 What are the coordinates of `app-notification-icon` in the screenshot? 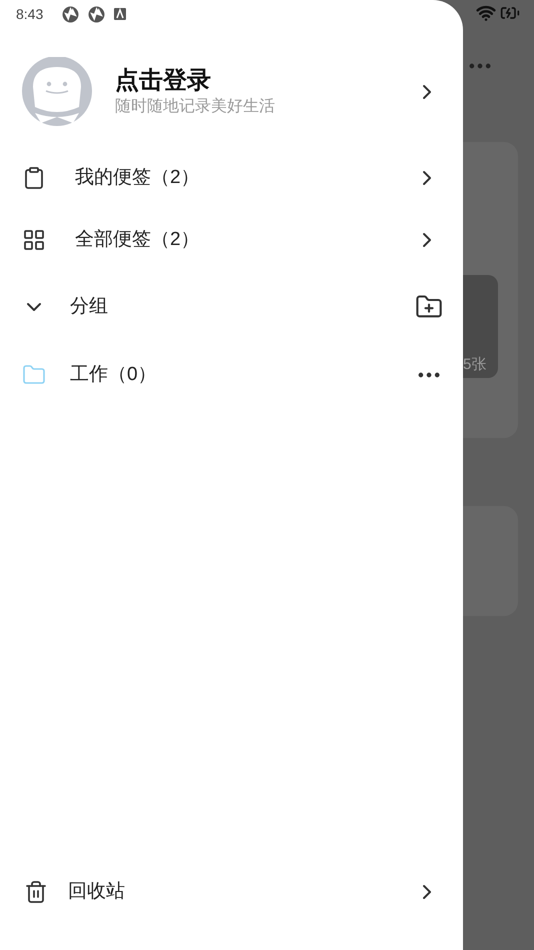 It's located at (120, 14).